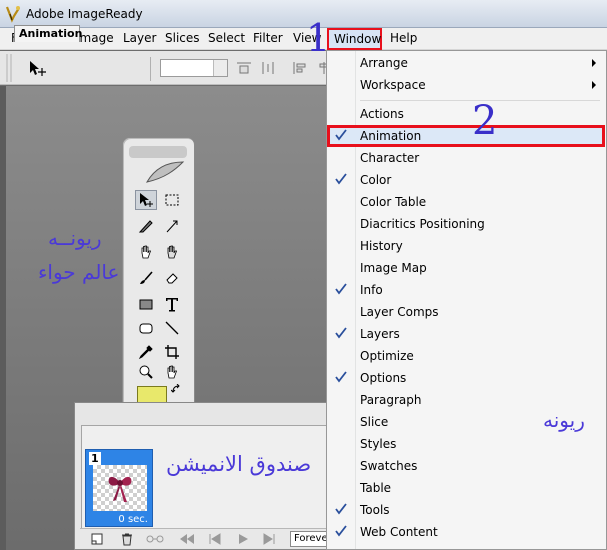 Image resolution: width=607 pixels, height=550 pixels. I want to click on animation-frame-1: 1 0 sec., so click(119, 488).